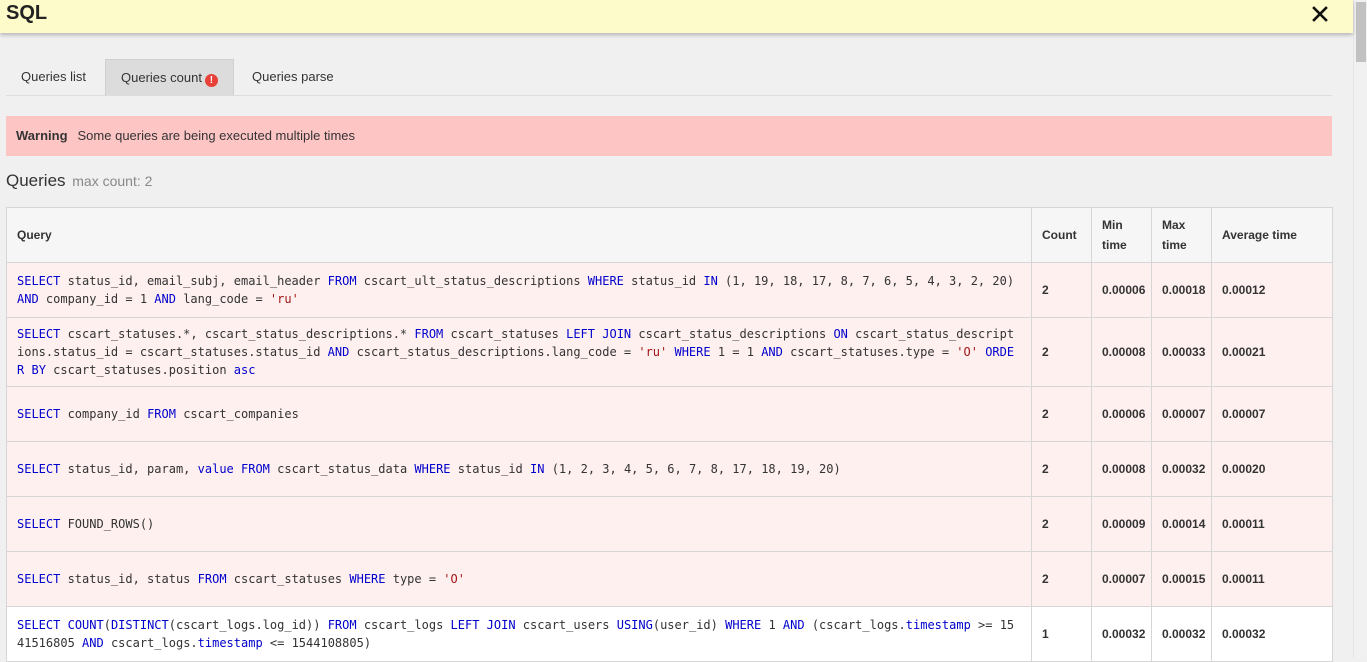 The height and width of the screenshot is (662, 1367). What do you see at coordinates (1272, 290) in the screenshot?
I see `average-time-cell: 0.00012` at bounding box center [1272, 290].